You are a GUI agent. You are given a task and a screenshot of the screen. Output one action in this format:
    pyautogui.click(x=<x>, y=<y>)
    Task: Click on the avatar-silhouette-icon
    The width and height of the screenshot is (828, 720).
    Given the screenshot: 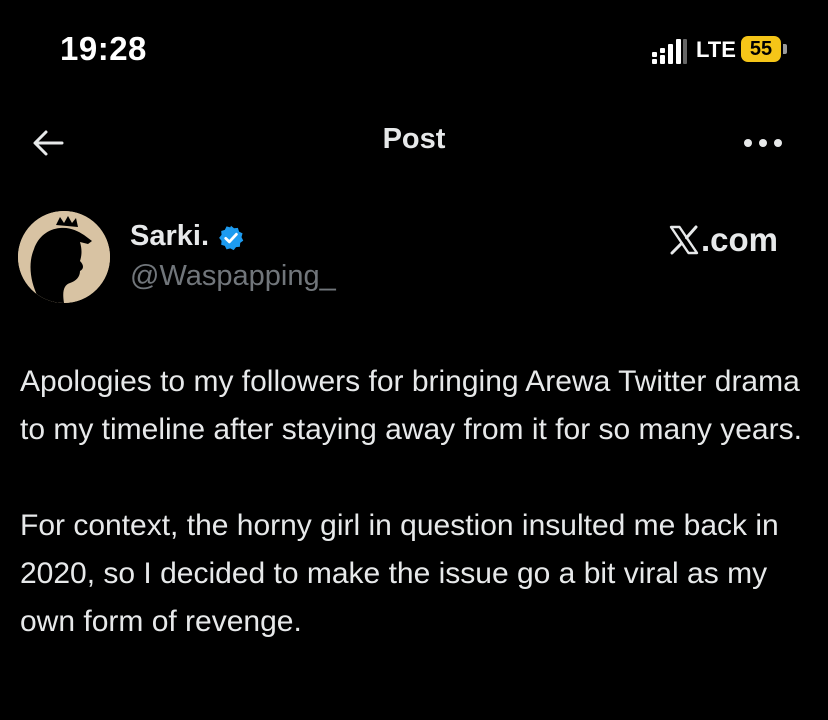 What is the action you would take?
    pyautogui.click(x=64, y=257)
    